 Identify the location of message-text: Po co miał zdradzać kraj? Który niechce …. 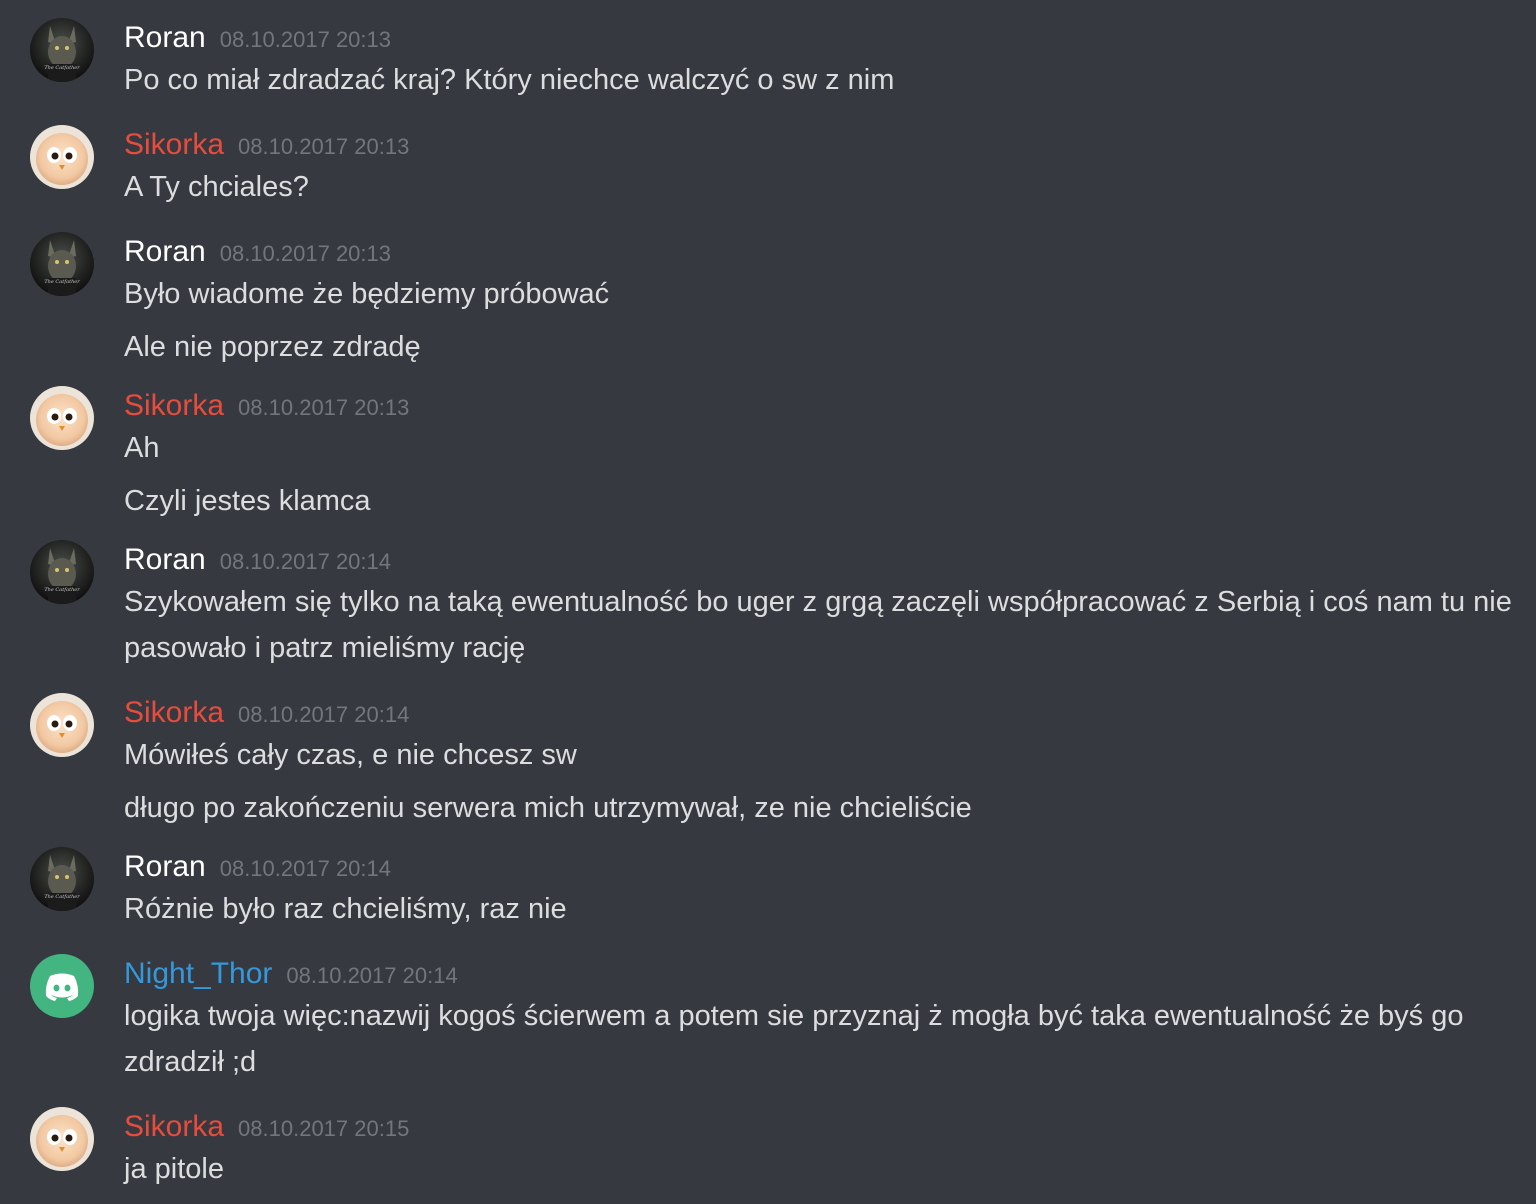
(509, 80).